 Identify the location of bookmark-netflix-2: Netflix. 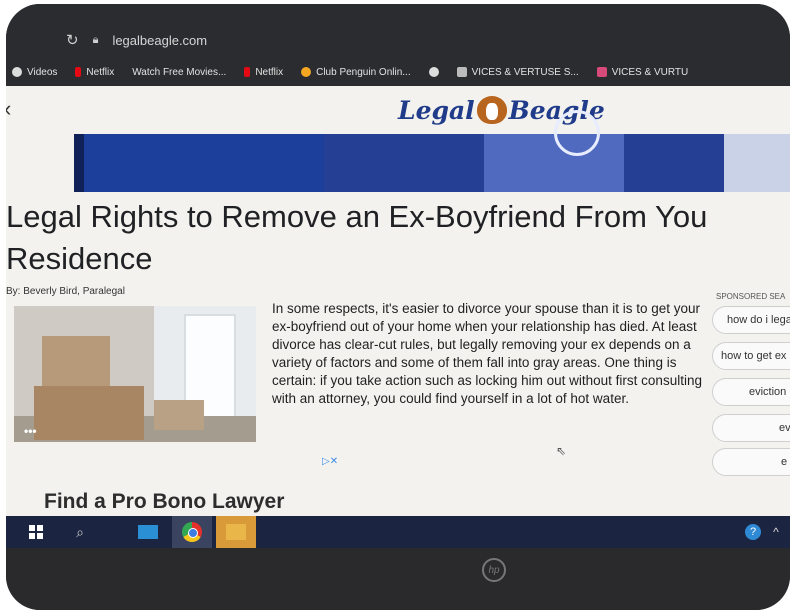
(263, 72).